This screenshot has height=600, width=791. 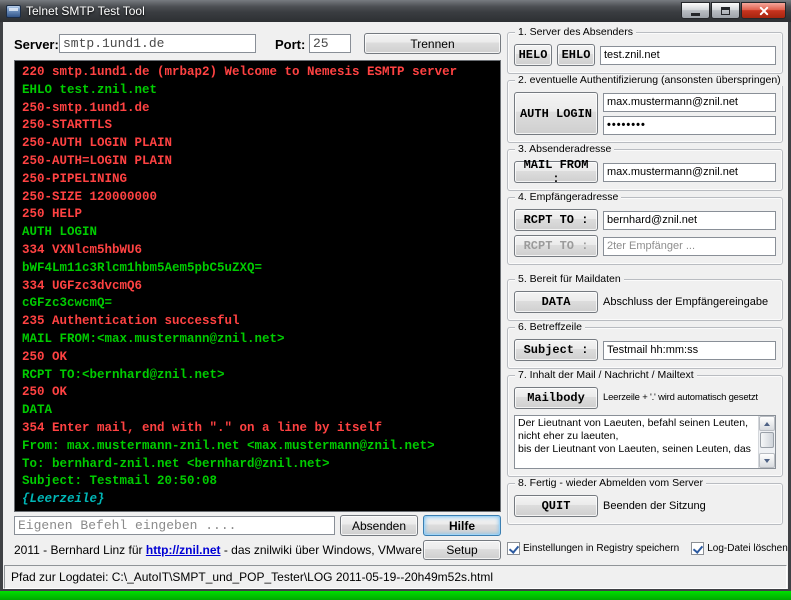 What do you see at coordinates (763, 10) in the screenshot?
I see `close-button` at bounding box center [763, 10].